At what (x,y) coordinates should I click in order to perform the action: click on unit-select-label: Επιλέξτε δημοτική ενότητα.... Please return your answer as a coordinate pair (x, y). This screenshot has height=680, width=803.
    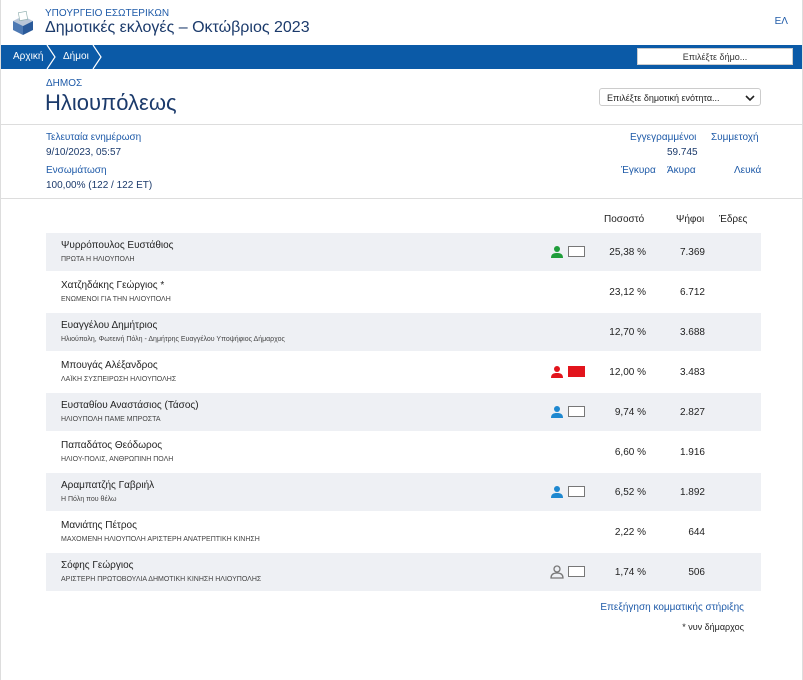
    Looking at the image, I should click on (663, 98).